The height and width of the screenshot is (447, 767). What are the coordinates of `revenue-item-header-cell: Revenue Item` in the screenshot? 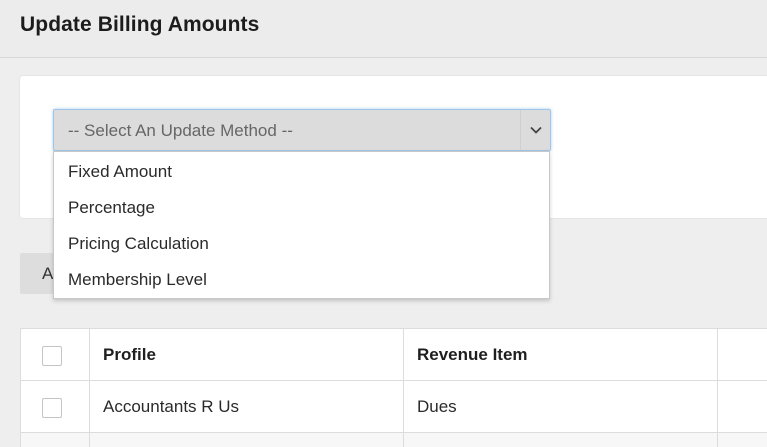 It's located at (561, 354).